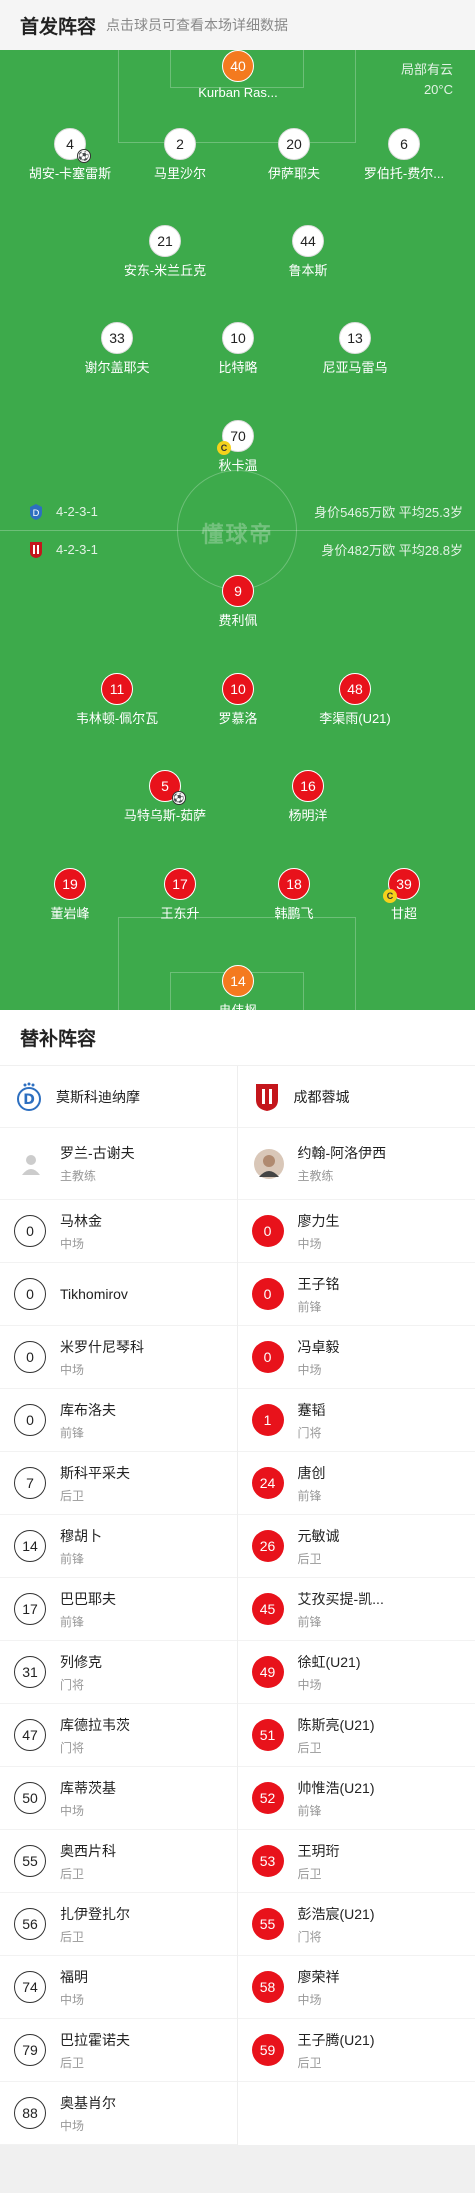 The image size is (475, 2193). I want to click on home-lineup-player: 70 C 秋卡温, so click(238, 447).